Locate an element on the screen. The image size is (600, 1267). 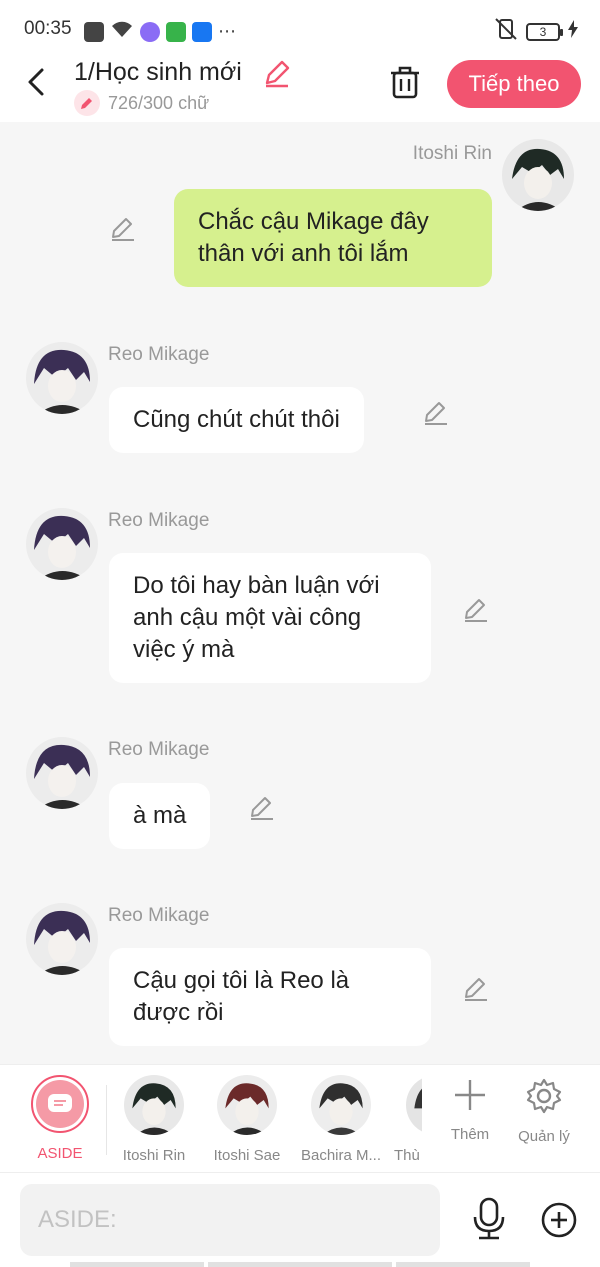
character-label: Itoshi Rin is located at coordinates (154, 1155).